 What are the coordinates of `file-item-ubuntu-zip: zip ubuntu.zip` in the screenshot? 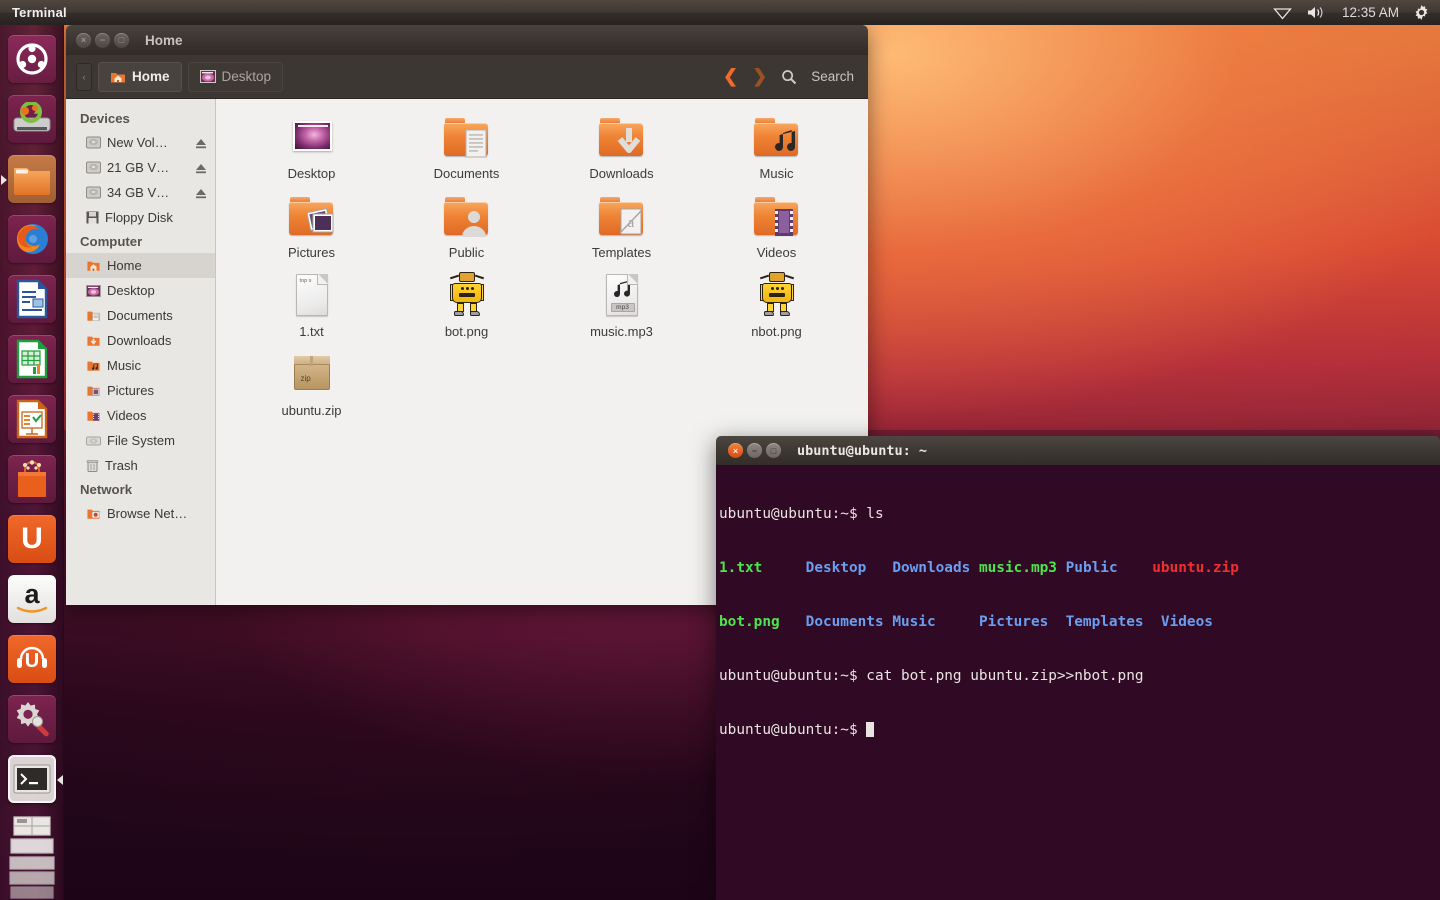 It's located at (311, 389).